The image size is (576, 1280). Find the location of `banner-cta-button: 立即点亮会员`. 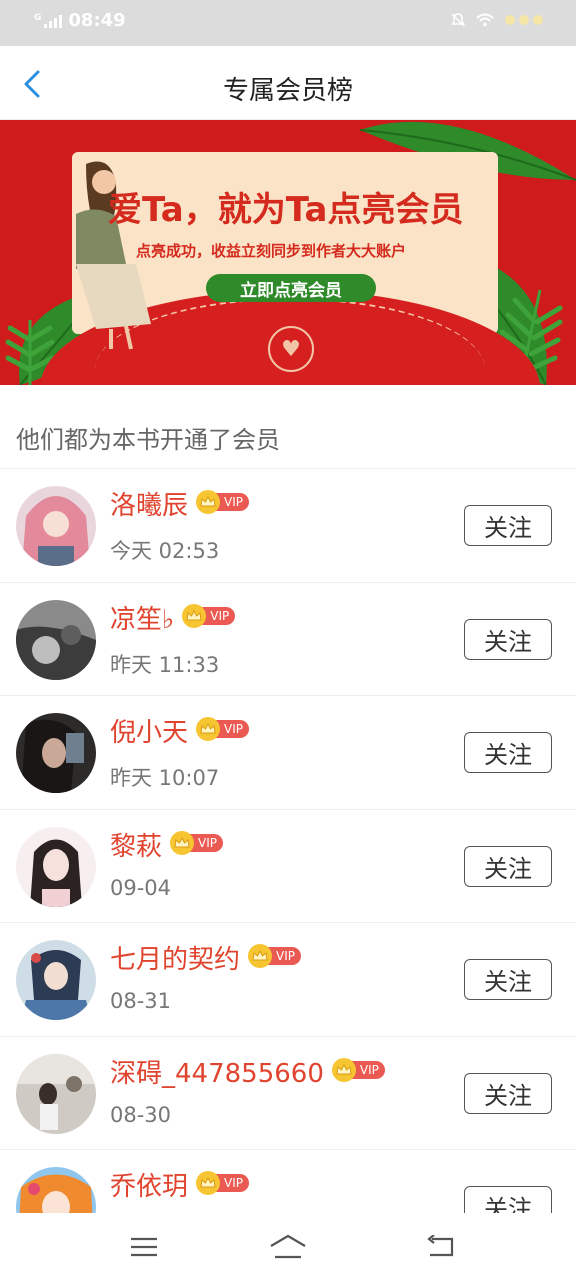

banner-cta-button: 立即点亮会员 is located at coordinates (291, 288).